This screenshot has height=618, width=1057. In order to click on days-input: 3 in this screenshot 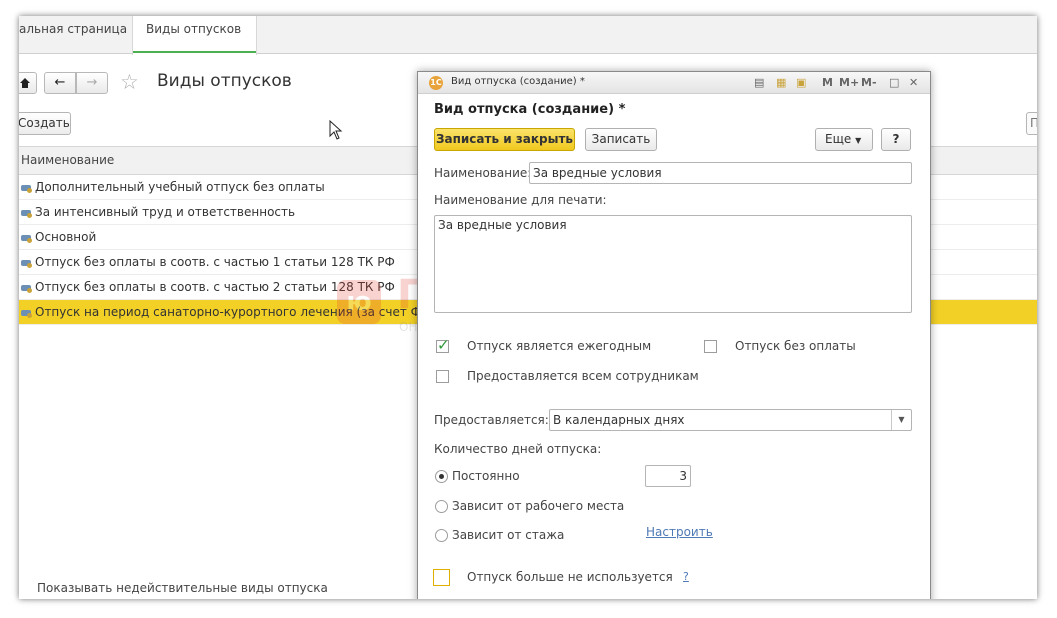, I will do `click(668, 476)`.